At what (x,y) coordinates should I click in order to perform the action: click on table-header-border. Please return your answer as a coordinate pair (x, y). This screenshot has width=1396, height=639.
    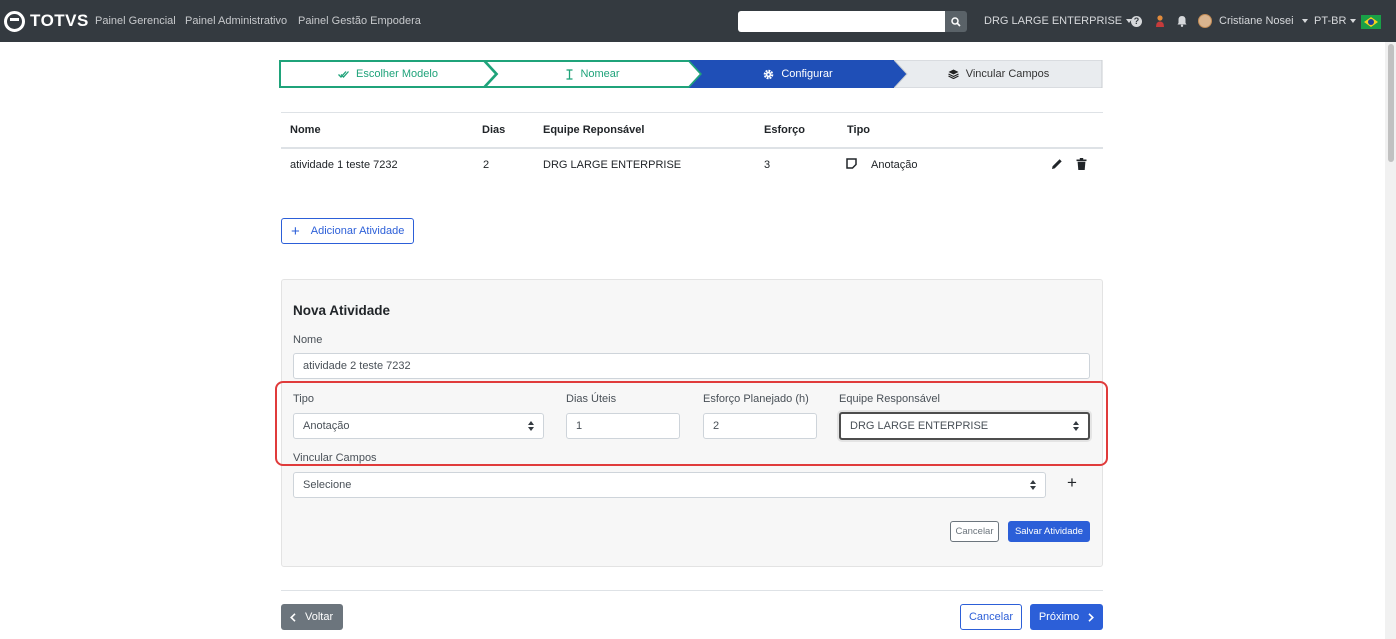
    Looking at the image, I should click on (692, 148).